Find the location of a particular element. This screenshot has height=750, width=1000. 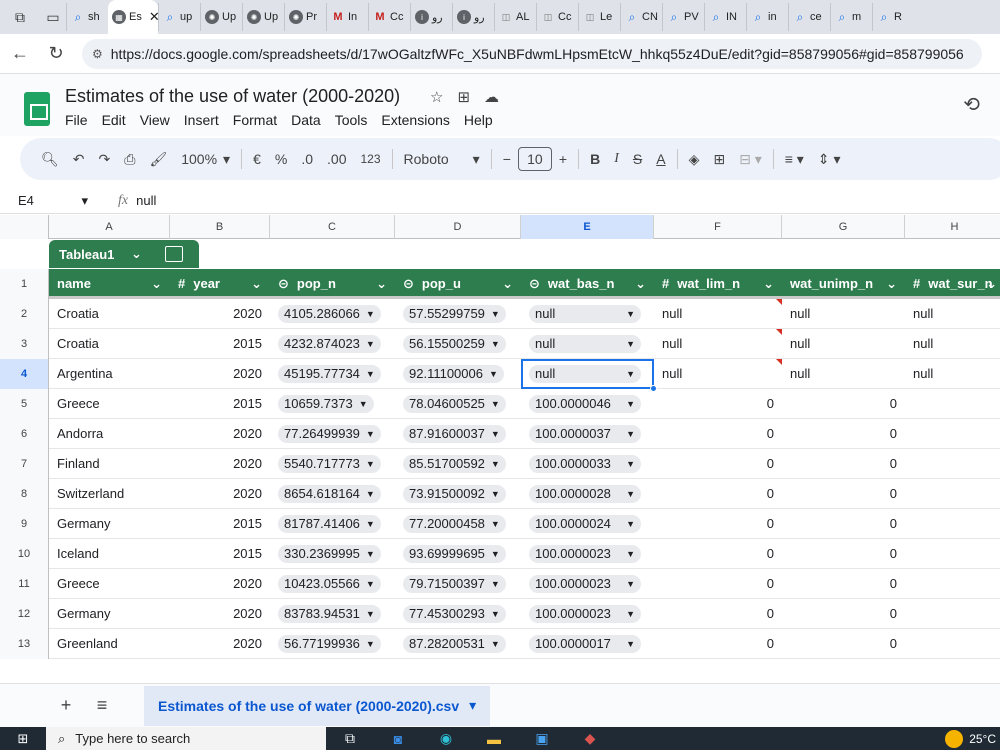

cell-wat-lim-n: 0 is located at coordinates (718, 584).